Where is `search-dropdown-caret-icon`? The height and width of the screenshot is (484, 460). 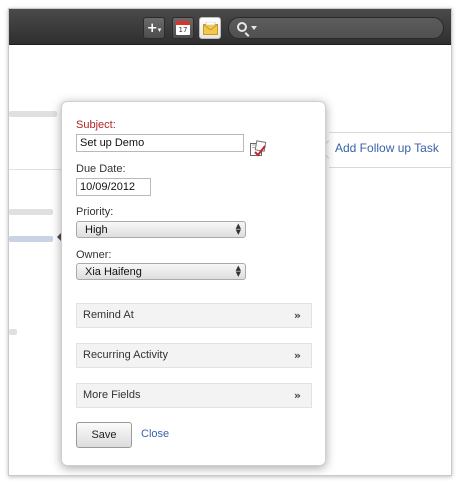
search-dropdown-caret-icon is located at coordinates (254, 28).